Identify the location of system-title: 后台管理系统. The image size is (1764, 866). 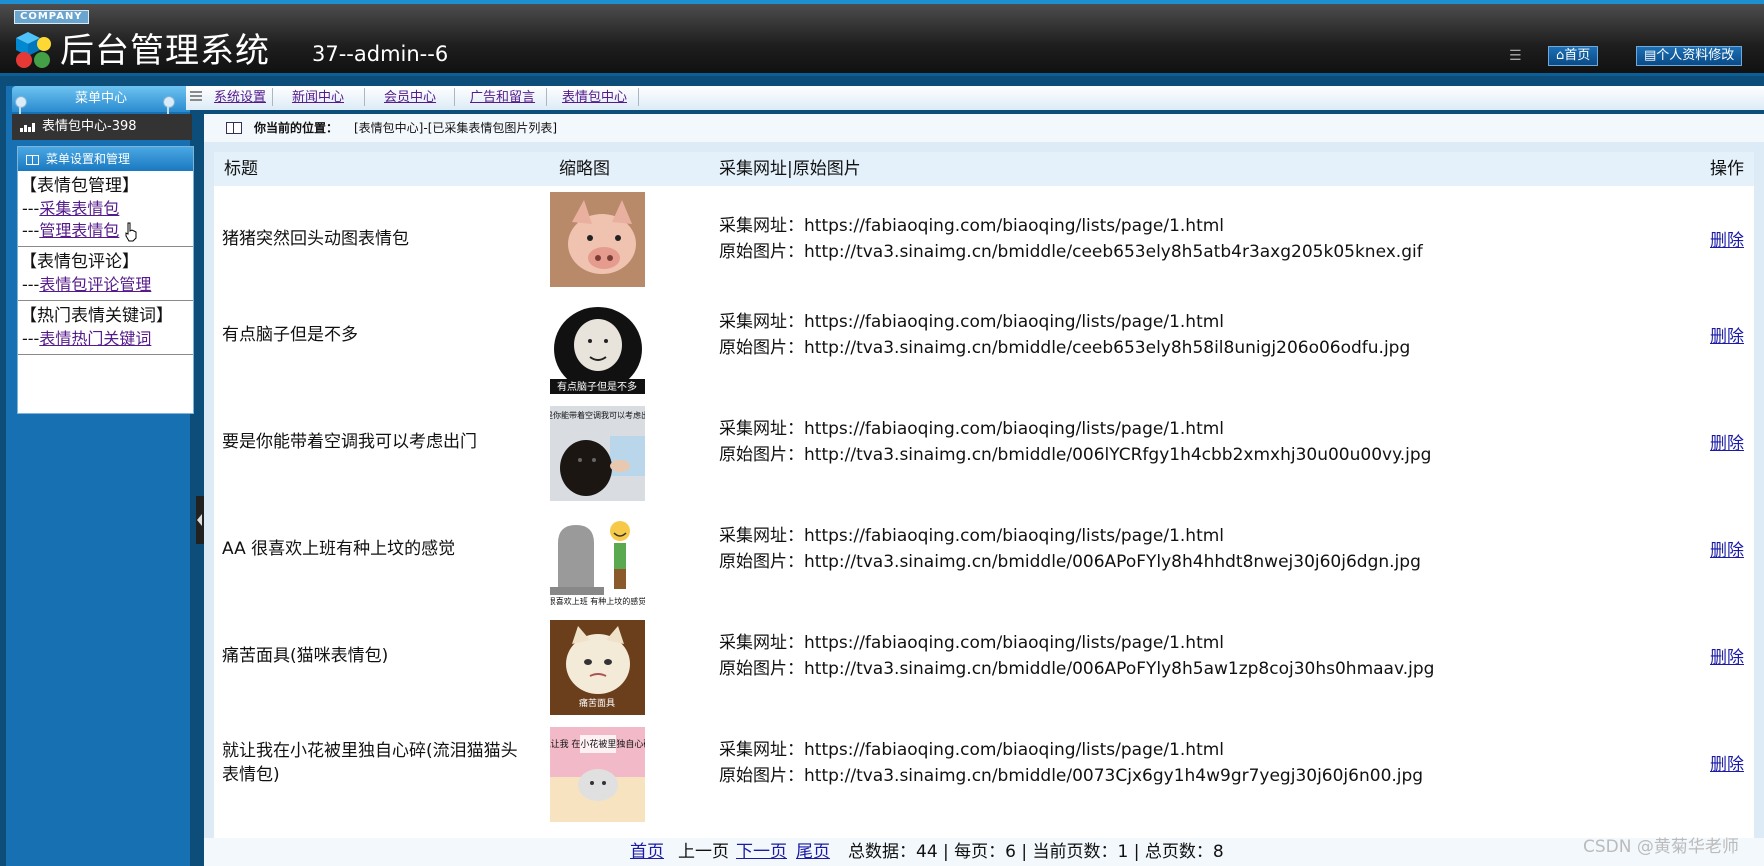
(165, 51).